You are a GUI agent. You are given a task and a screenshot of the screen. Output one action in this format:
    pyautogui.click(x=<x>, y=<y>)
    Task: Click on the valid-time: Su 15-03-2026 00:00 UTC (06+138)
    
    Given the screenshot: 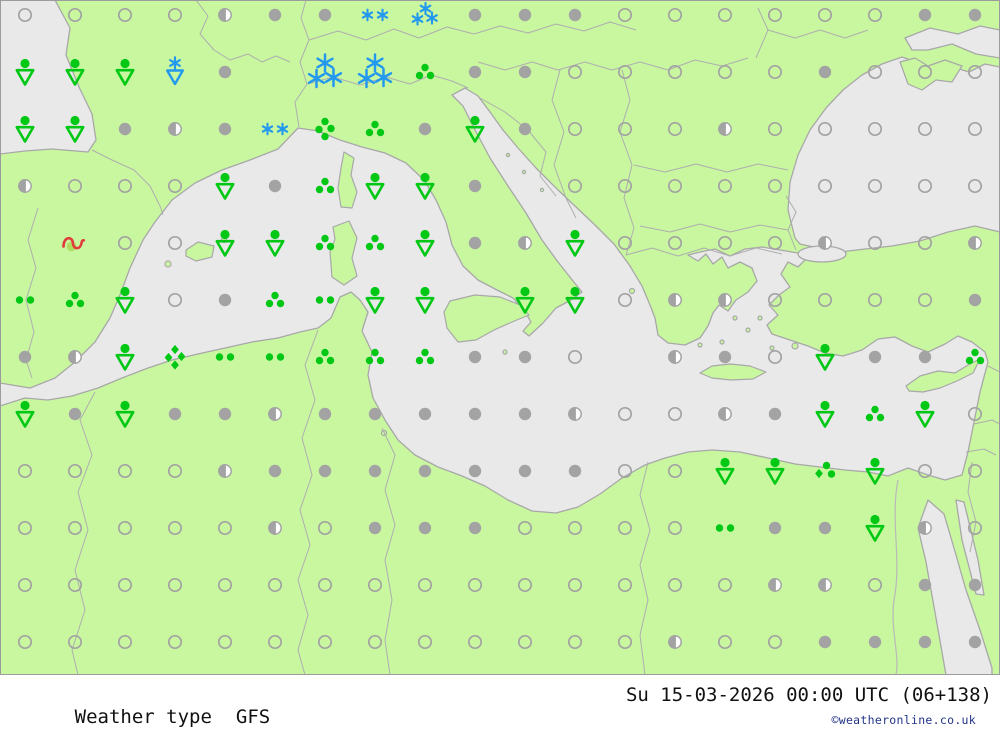 What is the action you would take?
    pyautogui.click(x=808, y=695)
    